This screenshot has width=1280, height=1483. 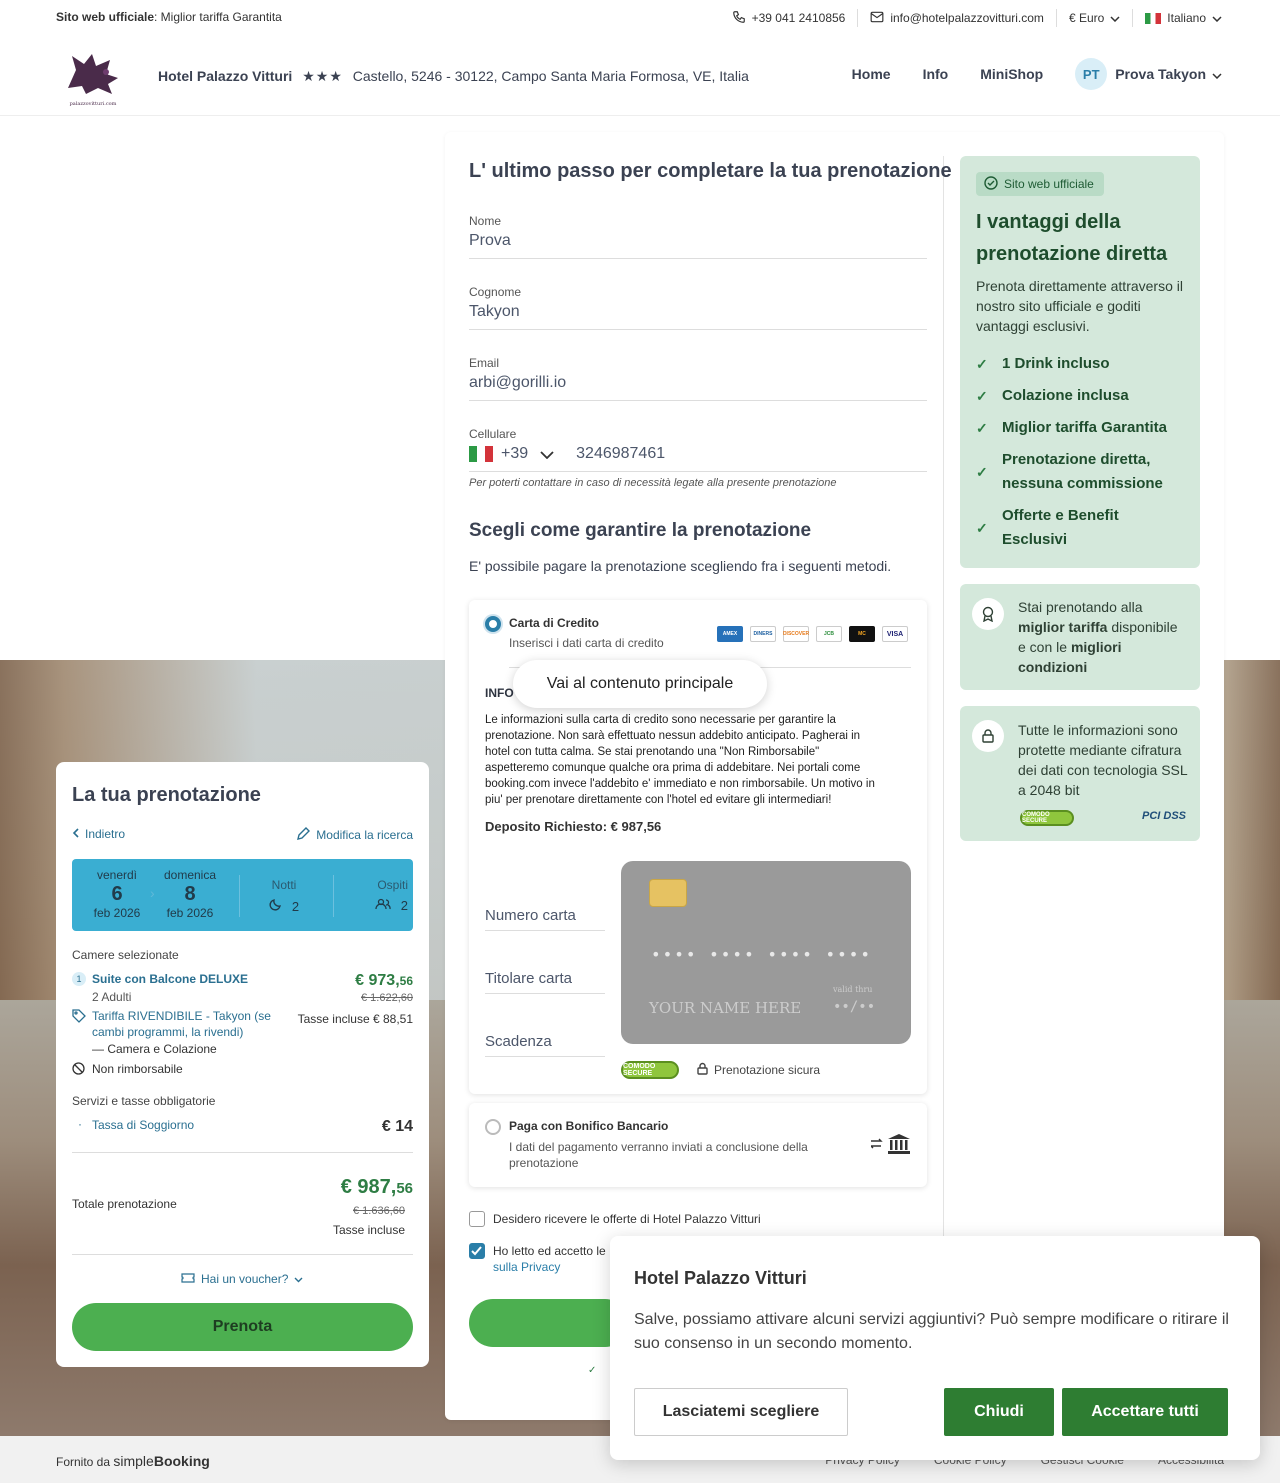 What do you see at coordinates (242, 1279) in the screenshot?
I see `voucher-toggle: Hai un voucher?` at bounding box center [242, 1279].